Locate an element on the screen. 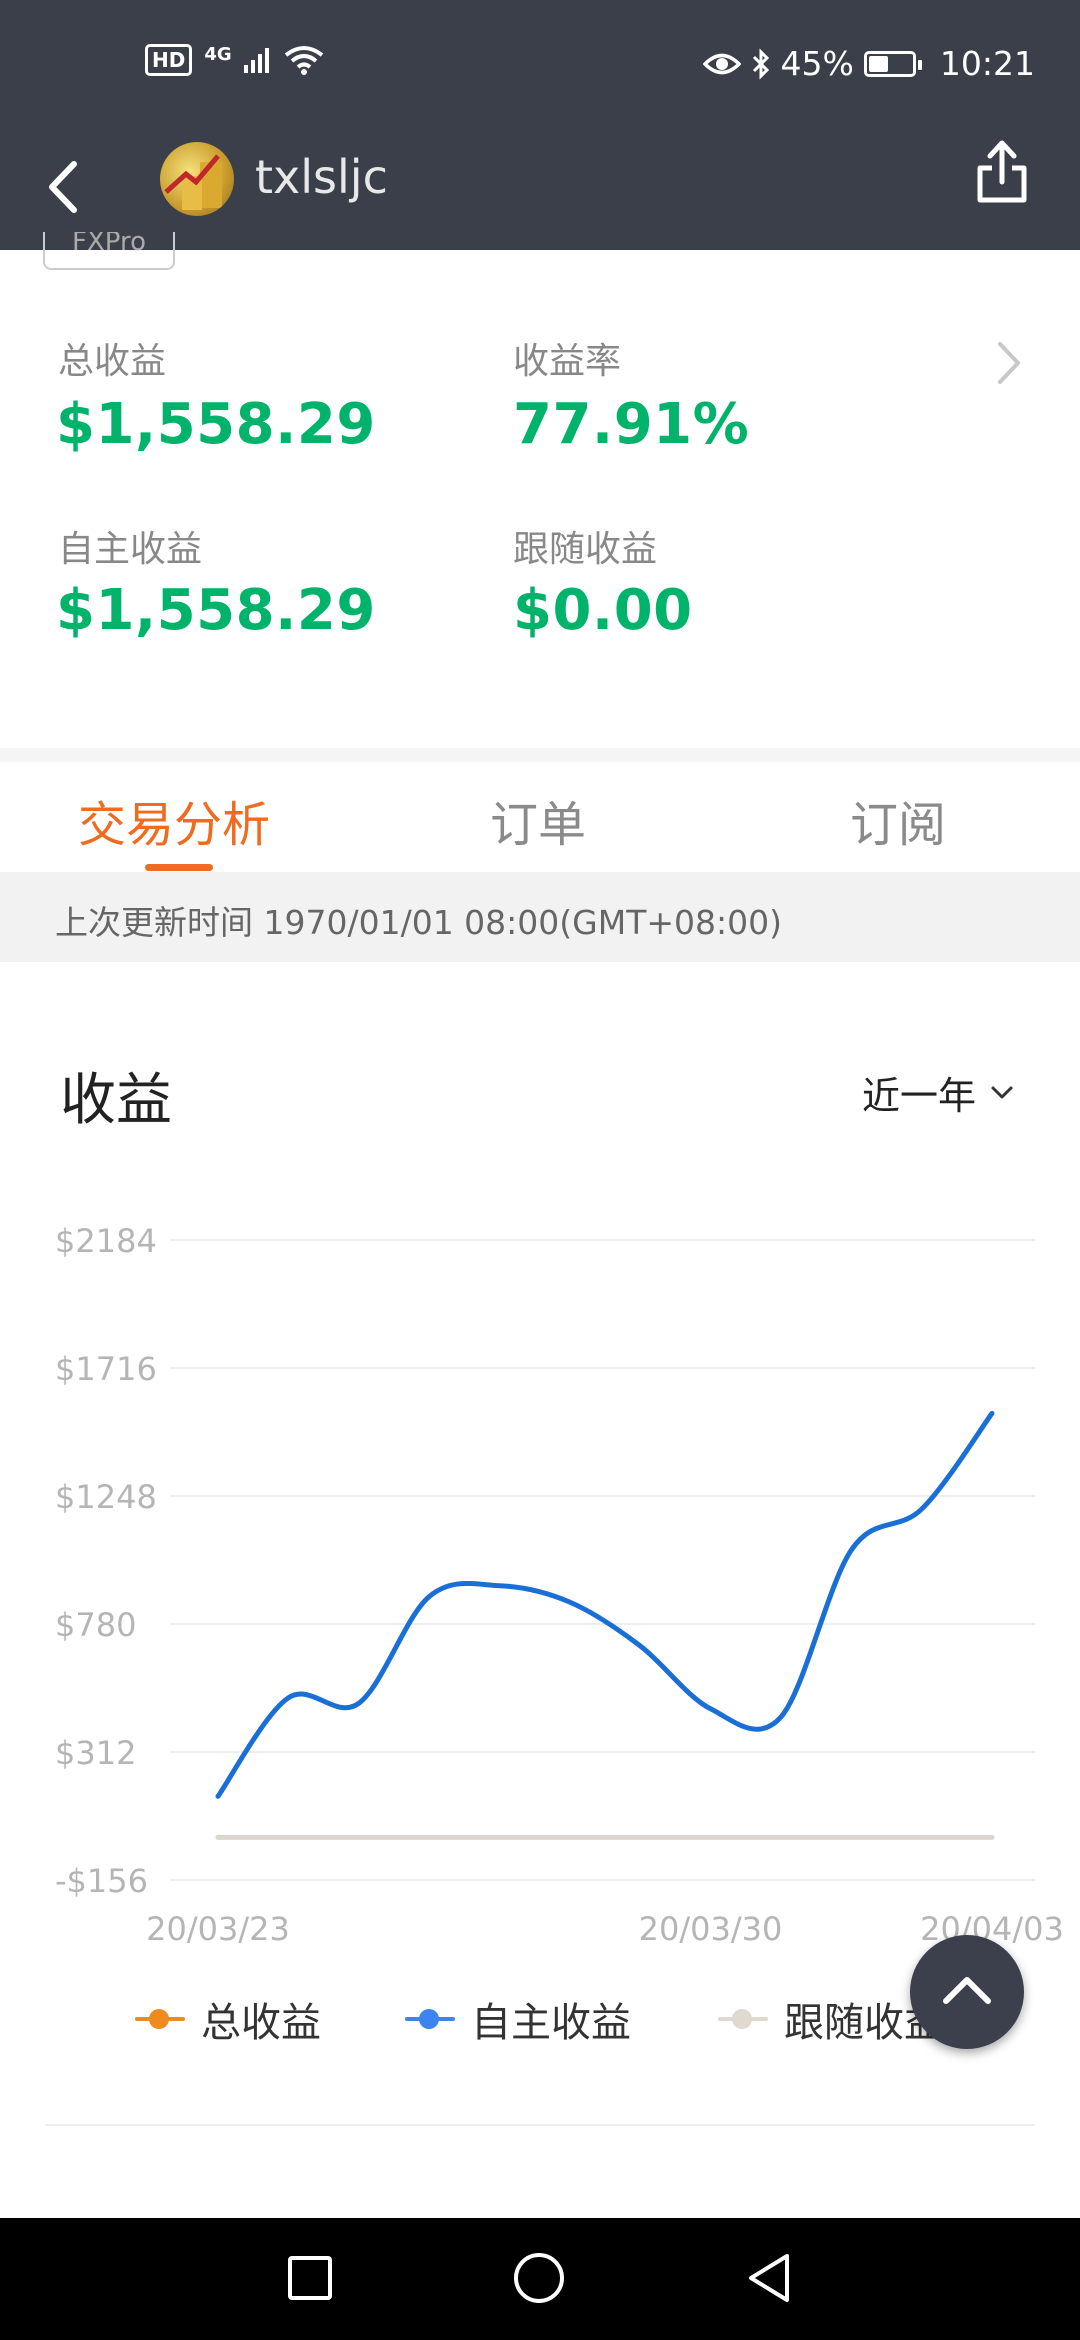  system-nav-bar is located at coordinates (540, 2279).